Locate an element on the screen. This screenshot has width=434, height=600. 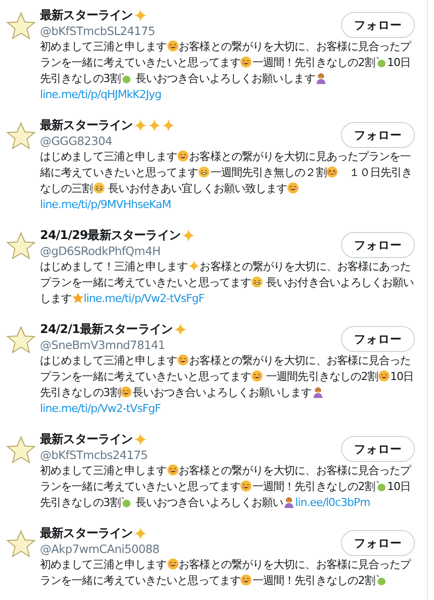
profile-bio: 初めまして三浦と申します お客様との繋がりを大切に、お客様に見合ったプランを一緒に考えていきたいと思ってます 一週間！先引きなしの2割 10日先引きなしの3割 長いおつき合いよろしくお願いします line.me/ti/p/qHJMkK2Jyg is located at coordinates (226, 71).